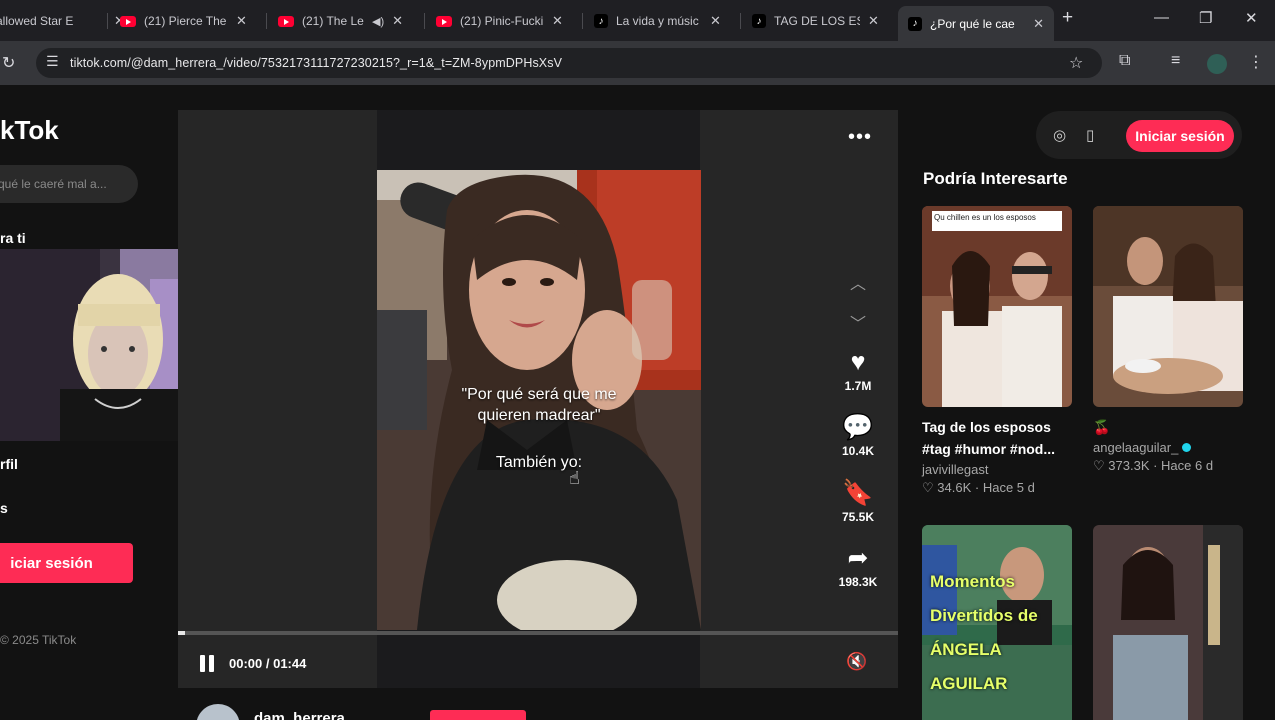 This screenshot has height=720, width=1275. What do you see at coordinates (52, 61) in the screenshot?
I see `site-settings-icon: ☰` at bounding box center [52, 61].